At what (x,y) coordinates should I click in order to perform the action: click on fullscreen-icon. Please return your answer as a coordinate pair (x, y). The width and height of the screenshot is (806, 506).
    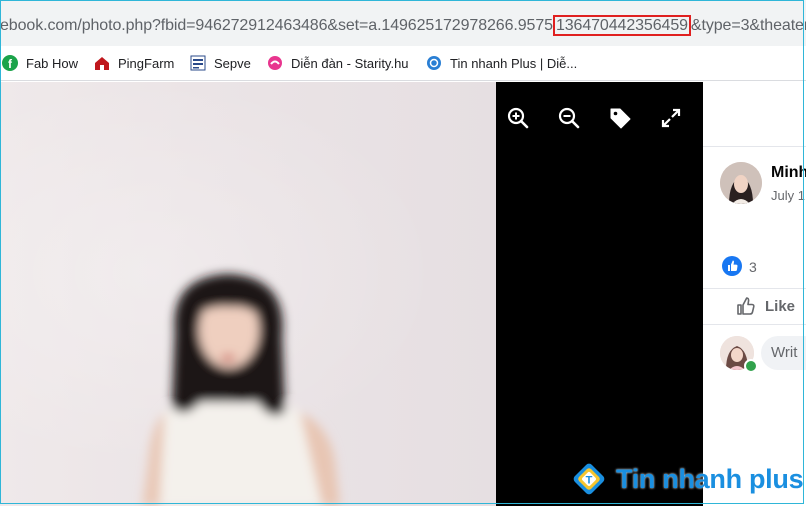
    Looking at the image, I should click on (671, 118).